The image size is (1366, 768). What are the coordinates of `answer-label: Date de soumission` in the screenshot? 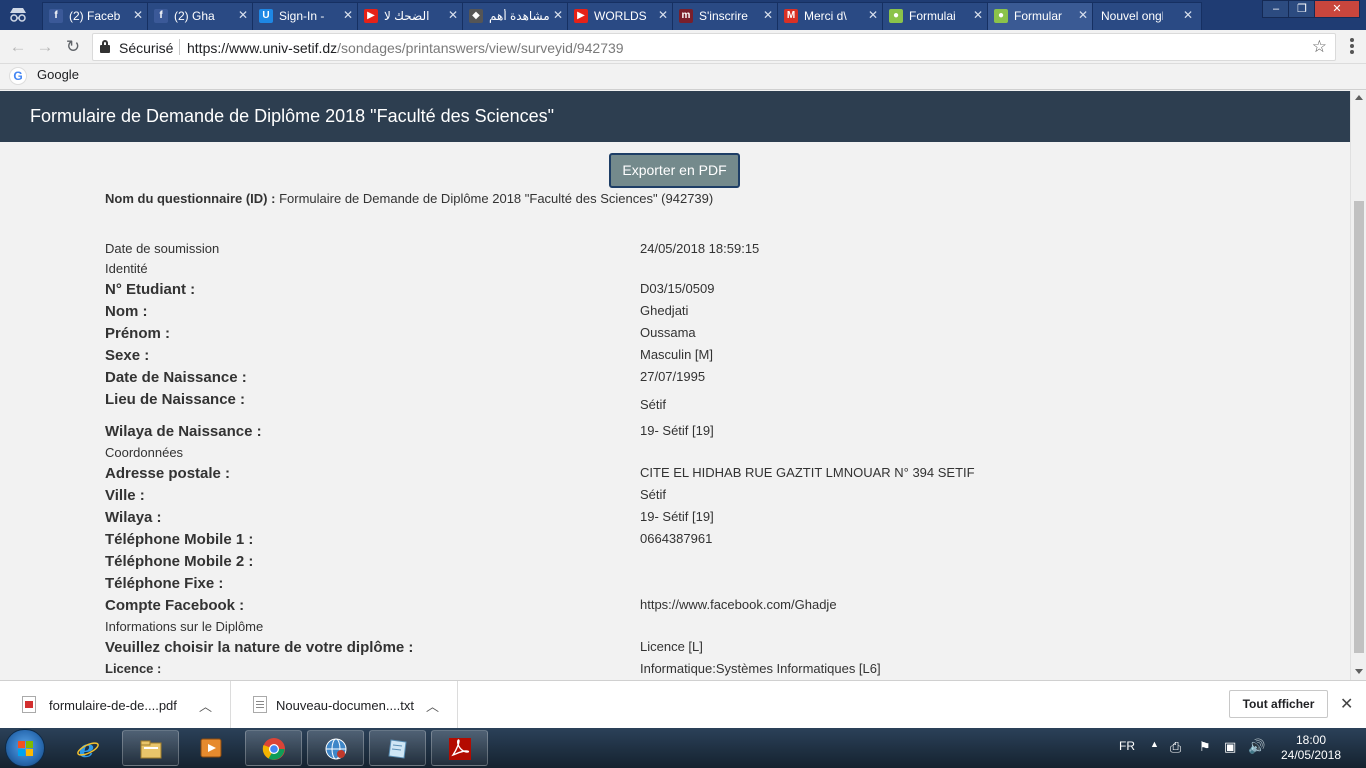 It's located at (162, 248).